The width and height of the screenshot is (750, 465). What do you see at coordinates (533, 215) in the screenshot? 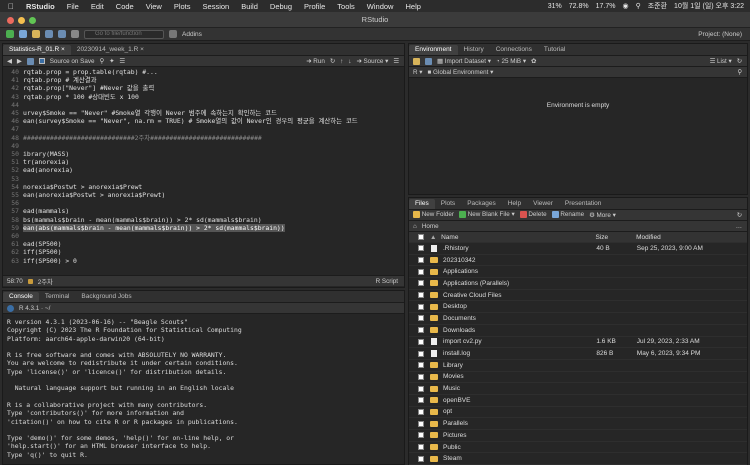
I see `delete-button: Delete` at bounding box center [533, 215].